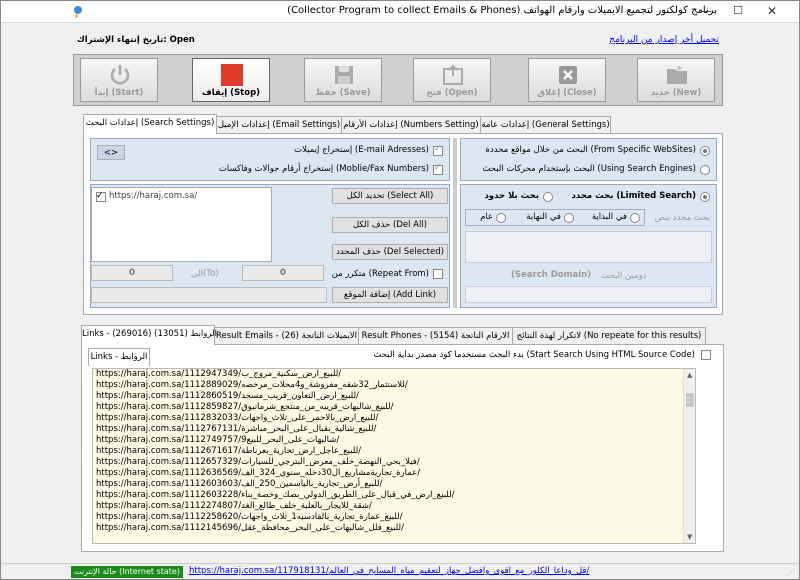 Image resolution: width=800 pixels, height=580 pixels. I want to click on search-domain-input, so click(588, 294).